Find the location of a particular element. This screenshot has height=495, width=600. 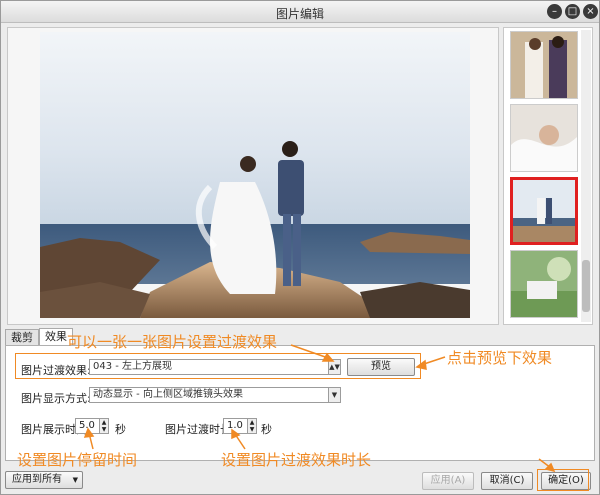

thumbnail-list is located at coordinates (548, 176).